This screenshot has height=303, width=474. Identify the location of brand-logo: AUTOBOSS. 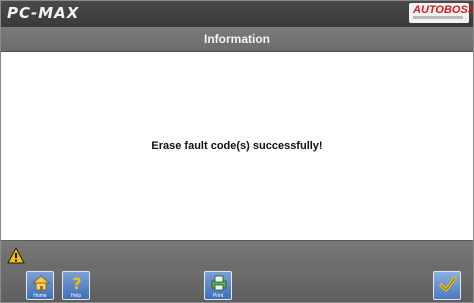
(441, 13).